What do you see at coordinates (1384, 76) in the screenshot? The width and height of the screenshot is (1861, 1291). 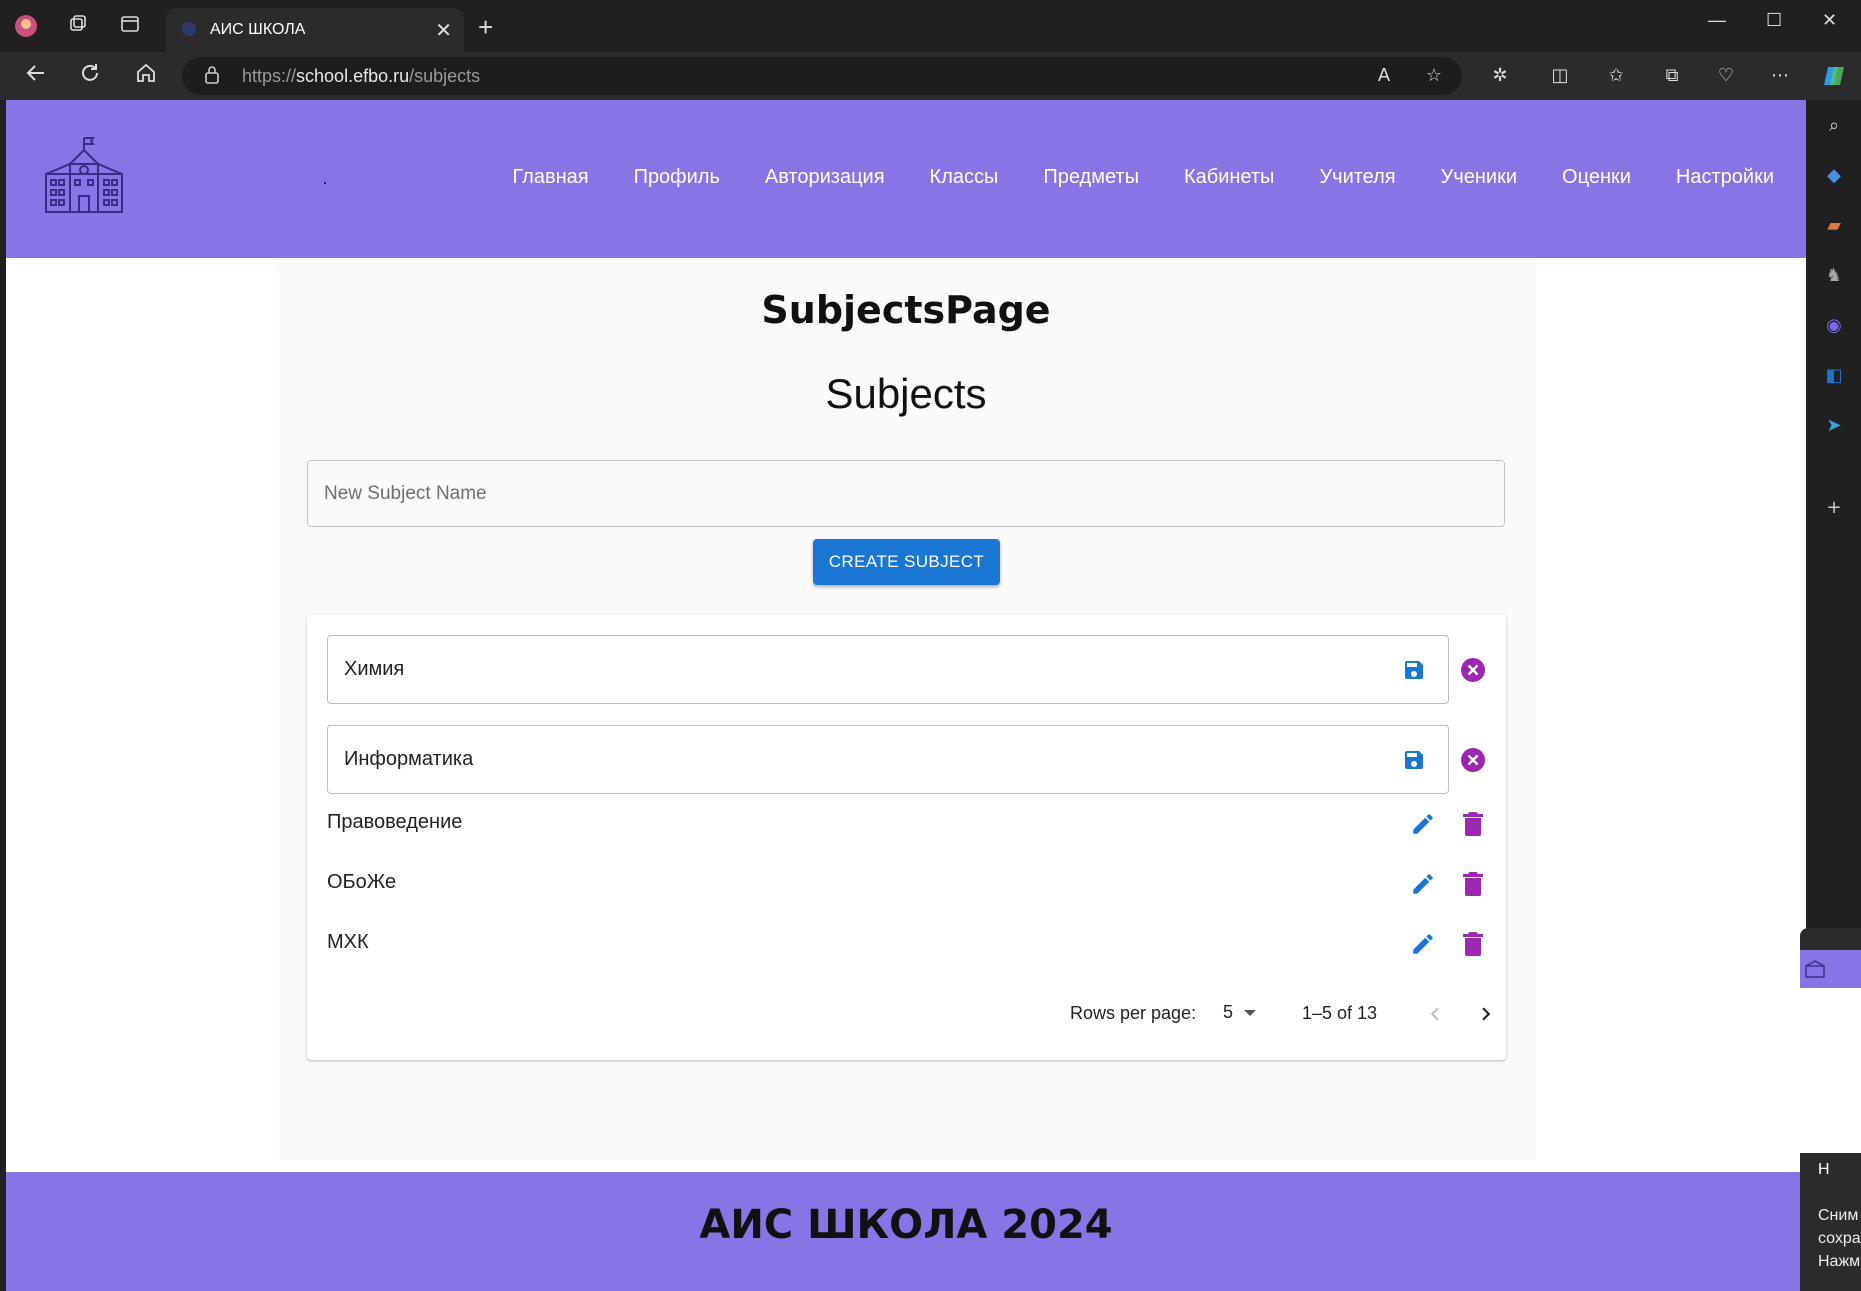 I see `read-aloud-icon: A` at bounding box center [1384, 76].